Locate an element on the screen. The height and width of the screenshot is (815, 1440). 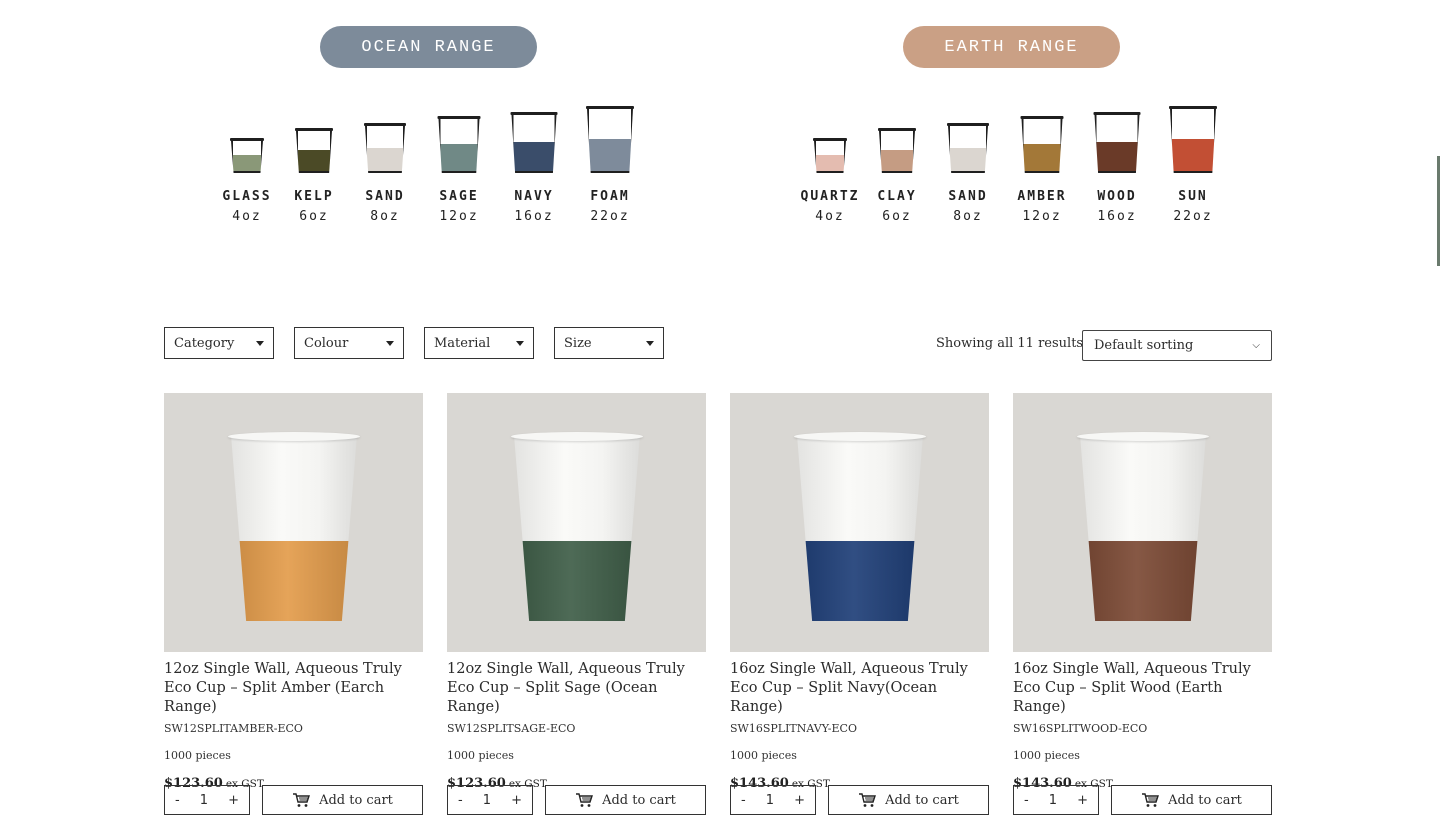
cup-size-label: 4oz is located at coordinates (247, 216).